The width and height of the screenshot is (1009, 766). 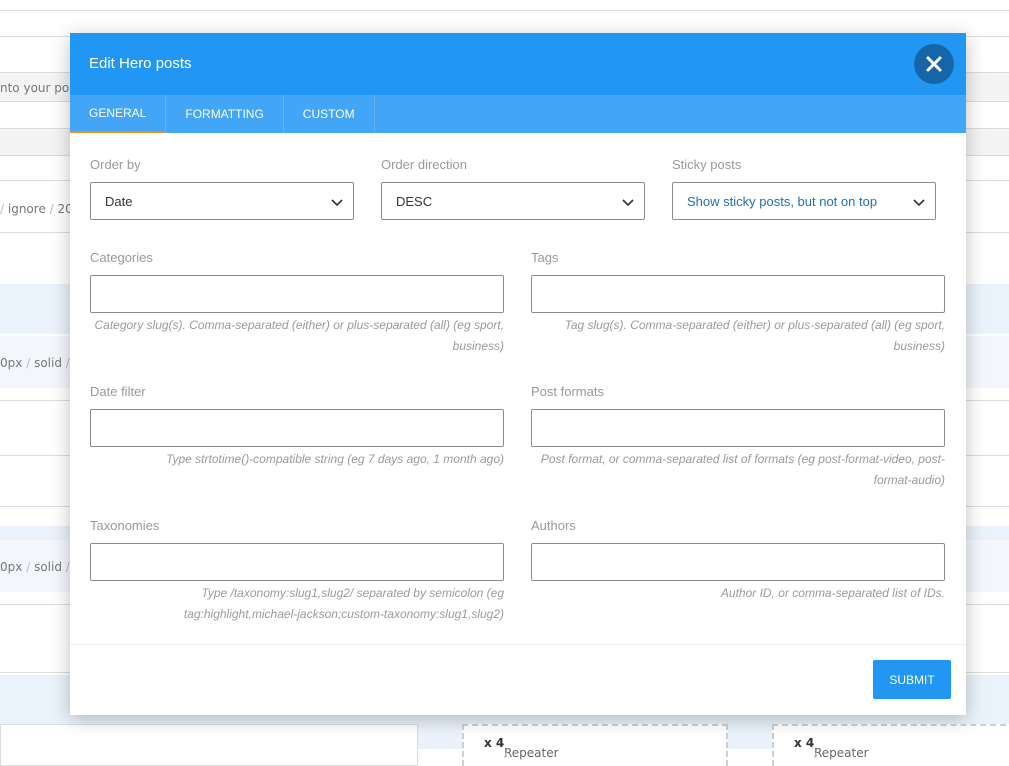 I want to click on taxonomies-label: Taxonomies, so click(x=125, y=525).